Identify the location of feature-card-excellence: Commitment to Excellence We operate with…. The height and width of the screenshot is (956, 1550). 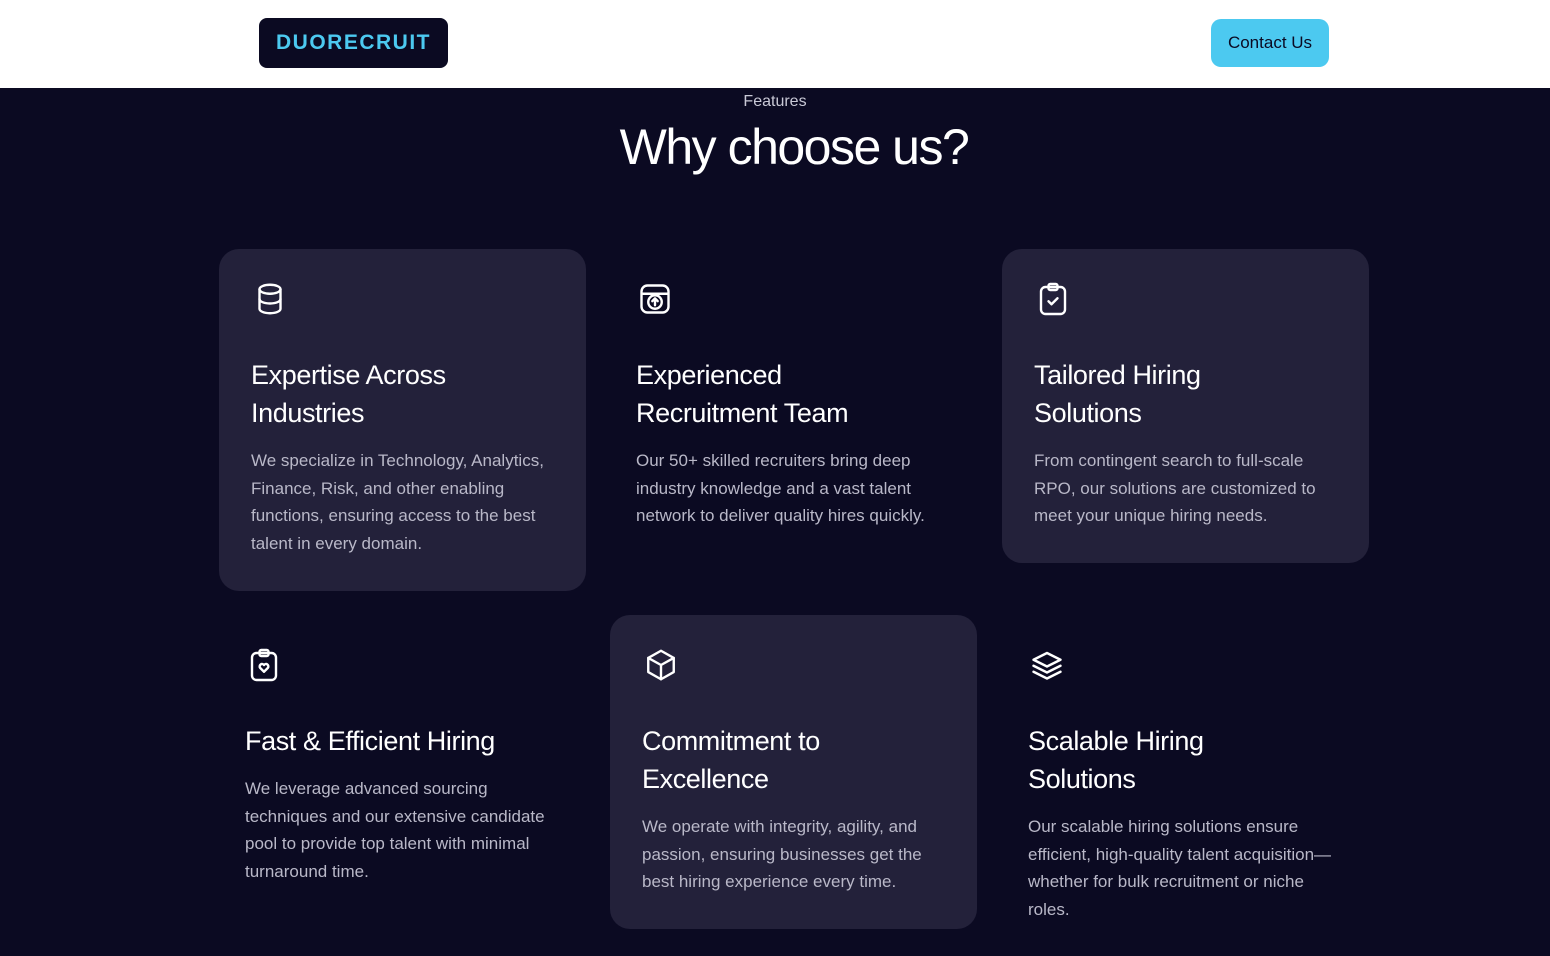
(793, 772).